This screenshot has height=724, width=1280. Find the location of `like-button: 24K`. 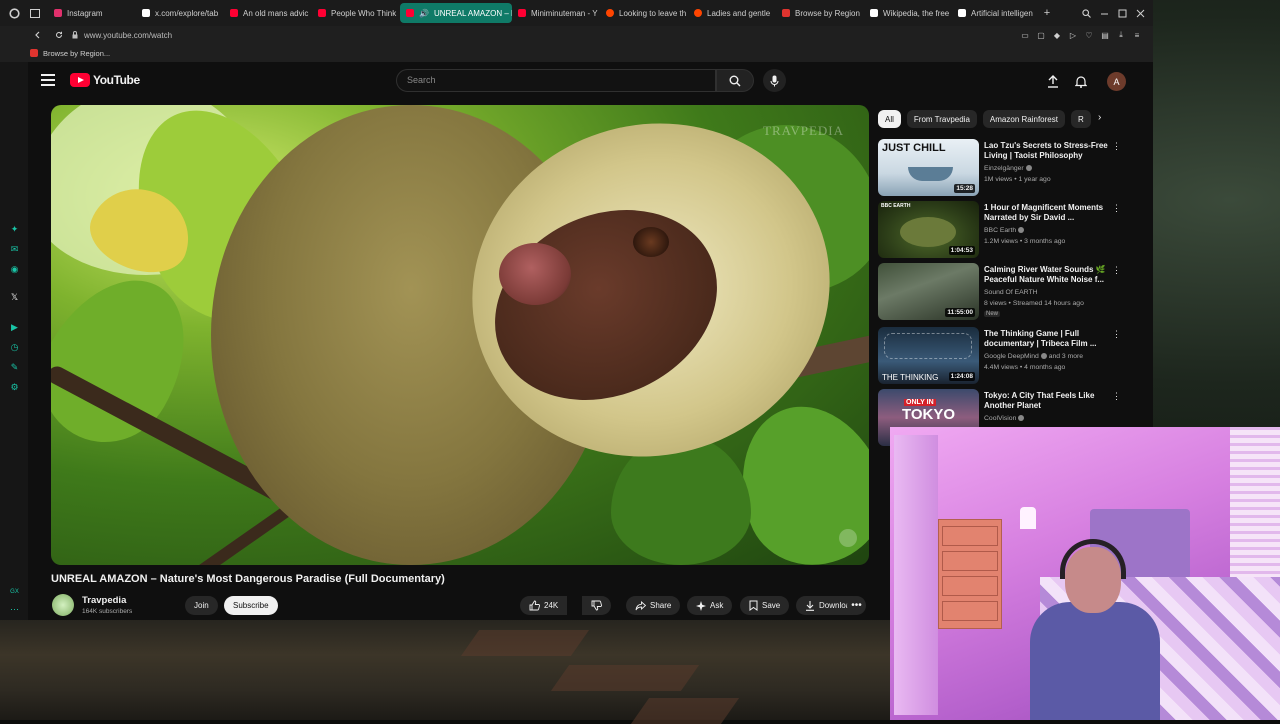

like-button: 24K is located at coordinates (544, 605).